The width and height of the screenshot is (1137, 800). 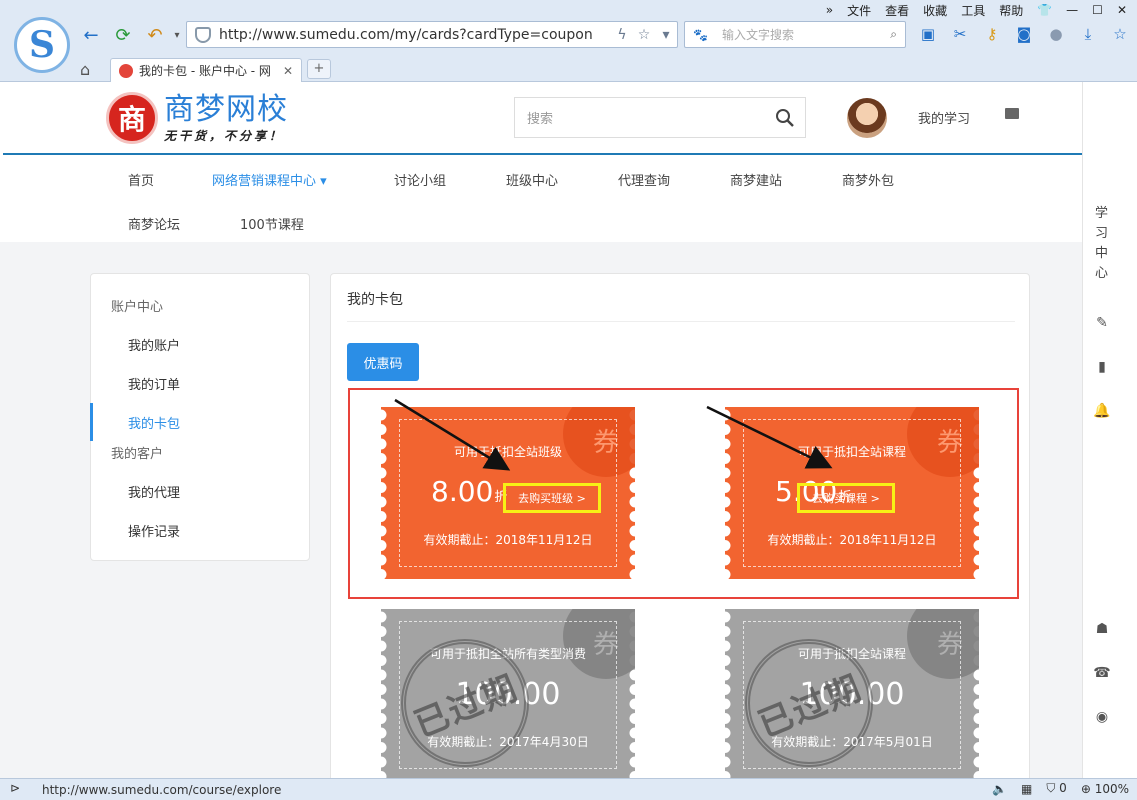 I want to click on browser-search-placeholder: 输入文字搜索, so click(x=758, y=34).